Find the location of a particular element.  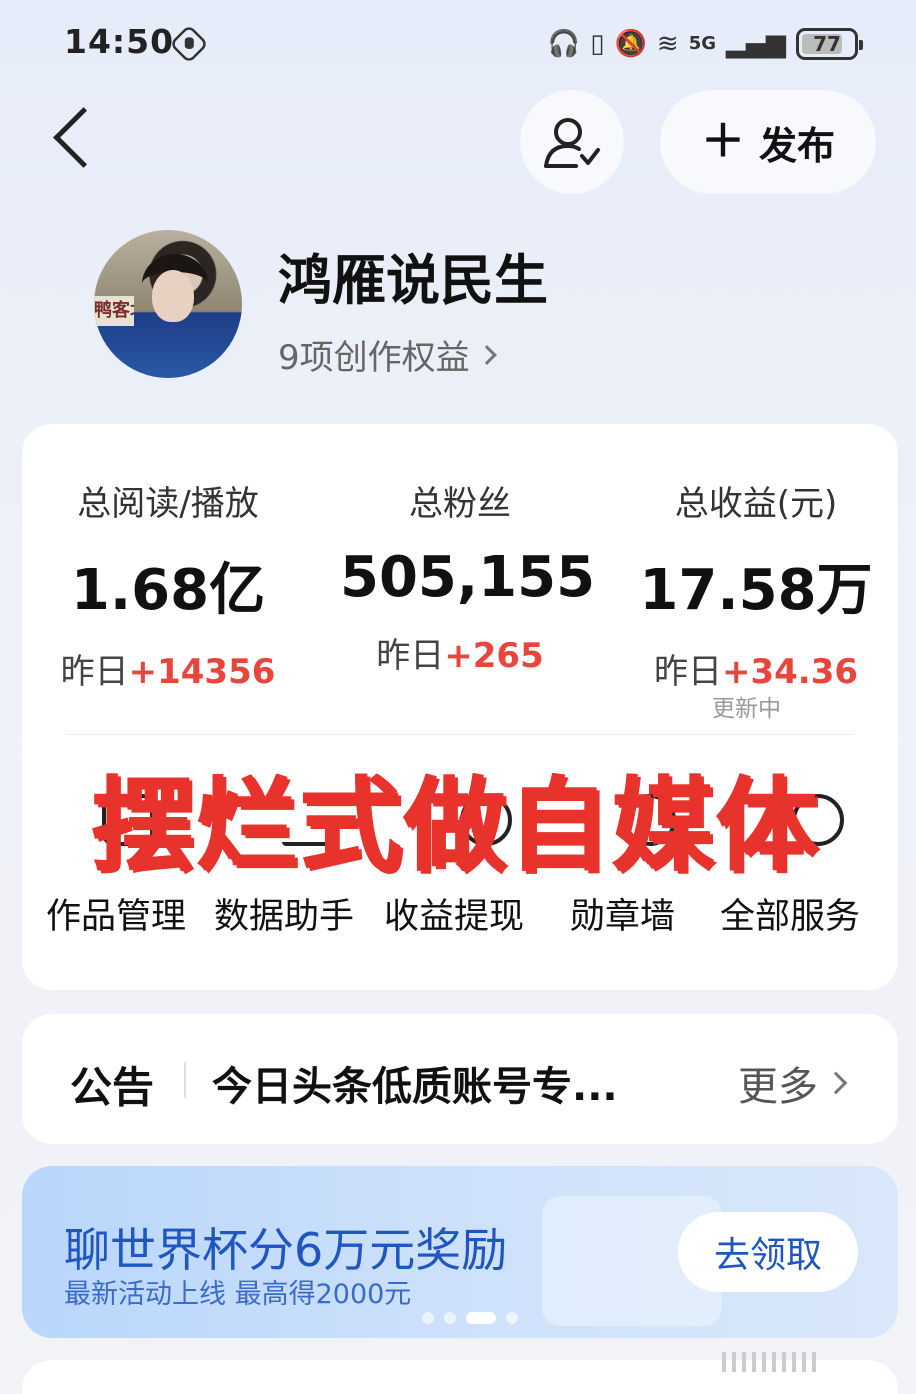

publish-button: ＋ 发布 is located at coordinates (768, 142).